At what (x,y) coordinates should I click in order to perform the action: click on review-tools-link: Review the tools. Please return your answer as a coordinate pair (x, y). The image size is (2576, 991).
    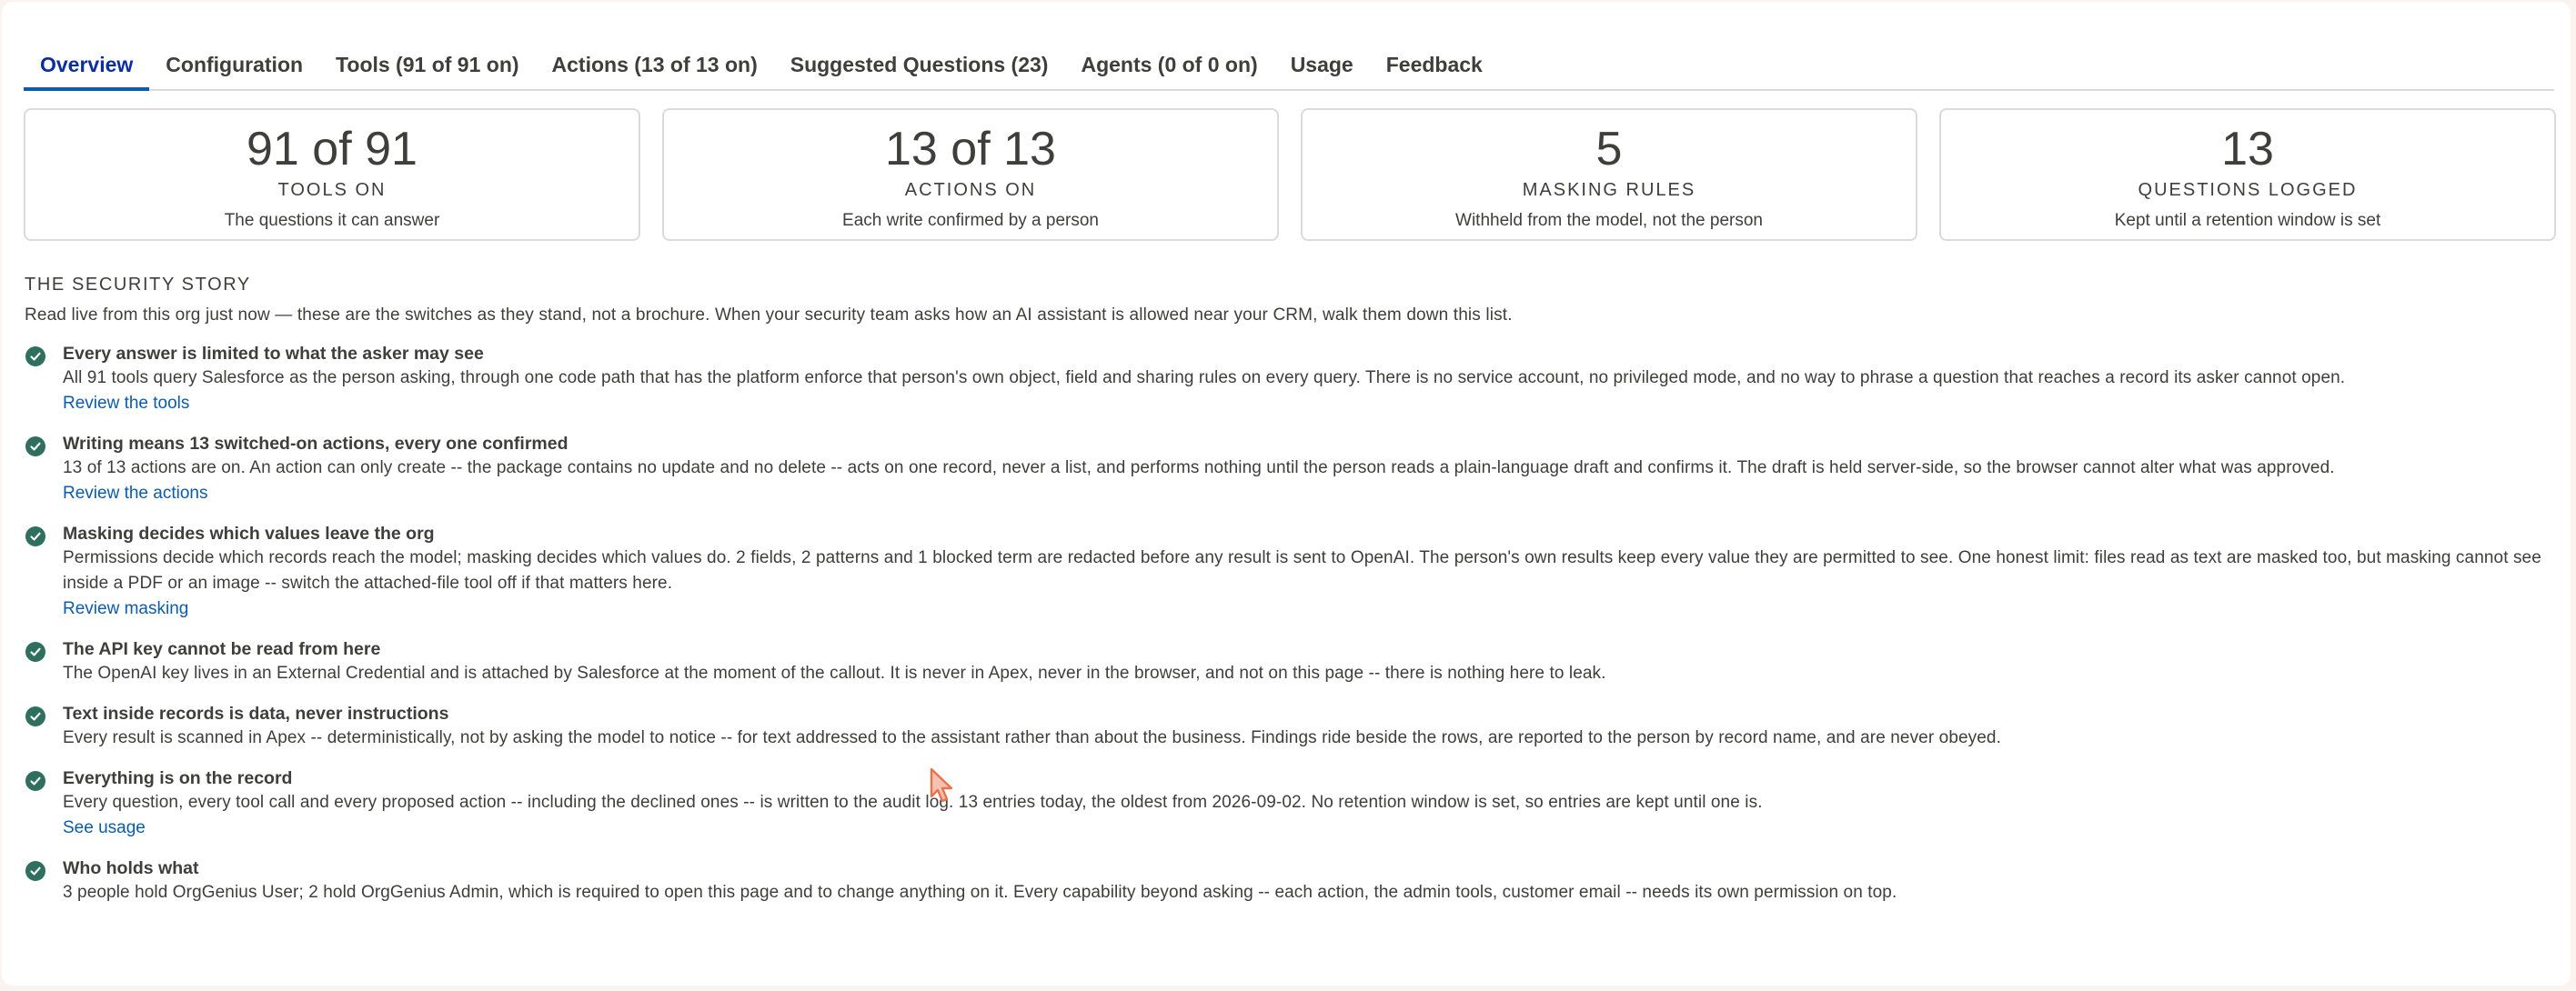
    Looking at the image, I should click on (126, 403).